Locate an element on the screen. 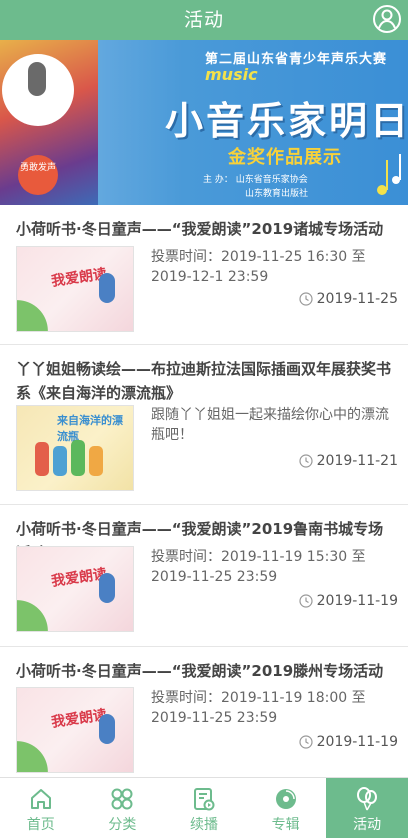 This screenshot has height=838, width=408. banner-subtitle: 金奖作品展示 is located at coordinates (285, 157).